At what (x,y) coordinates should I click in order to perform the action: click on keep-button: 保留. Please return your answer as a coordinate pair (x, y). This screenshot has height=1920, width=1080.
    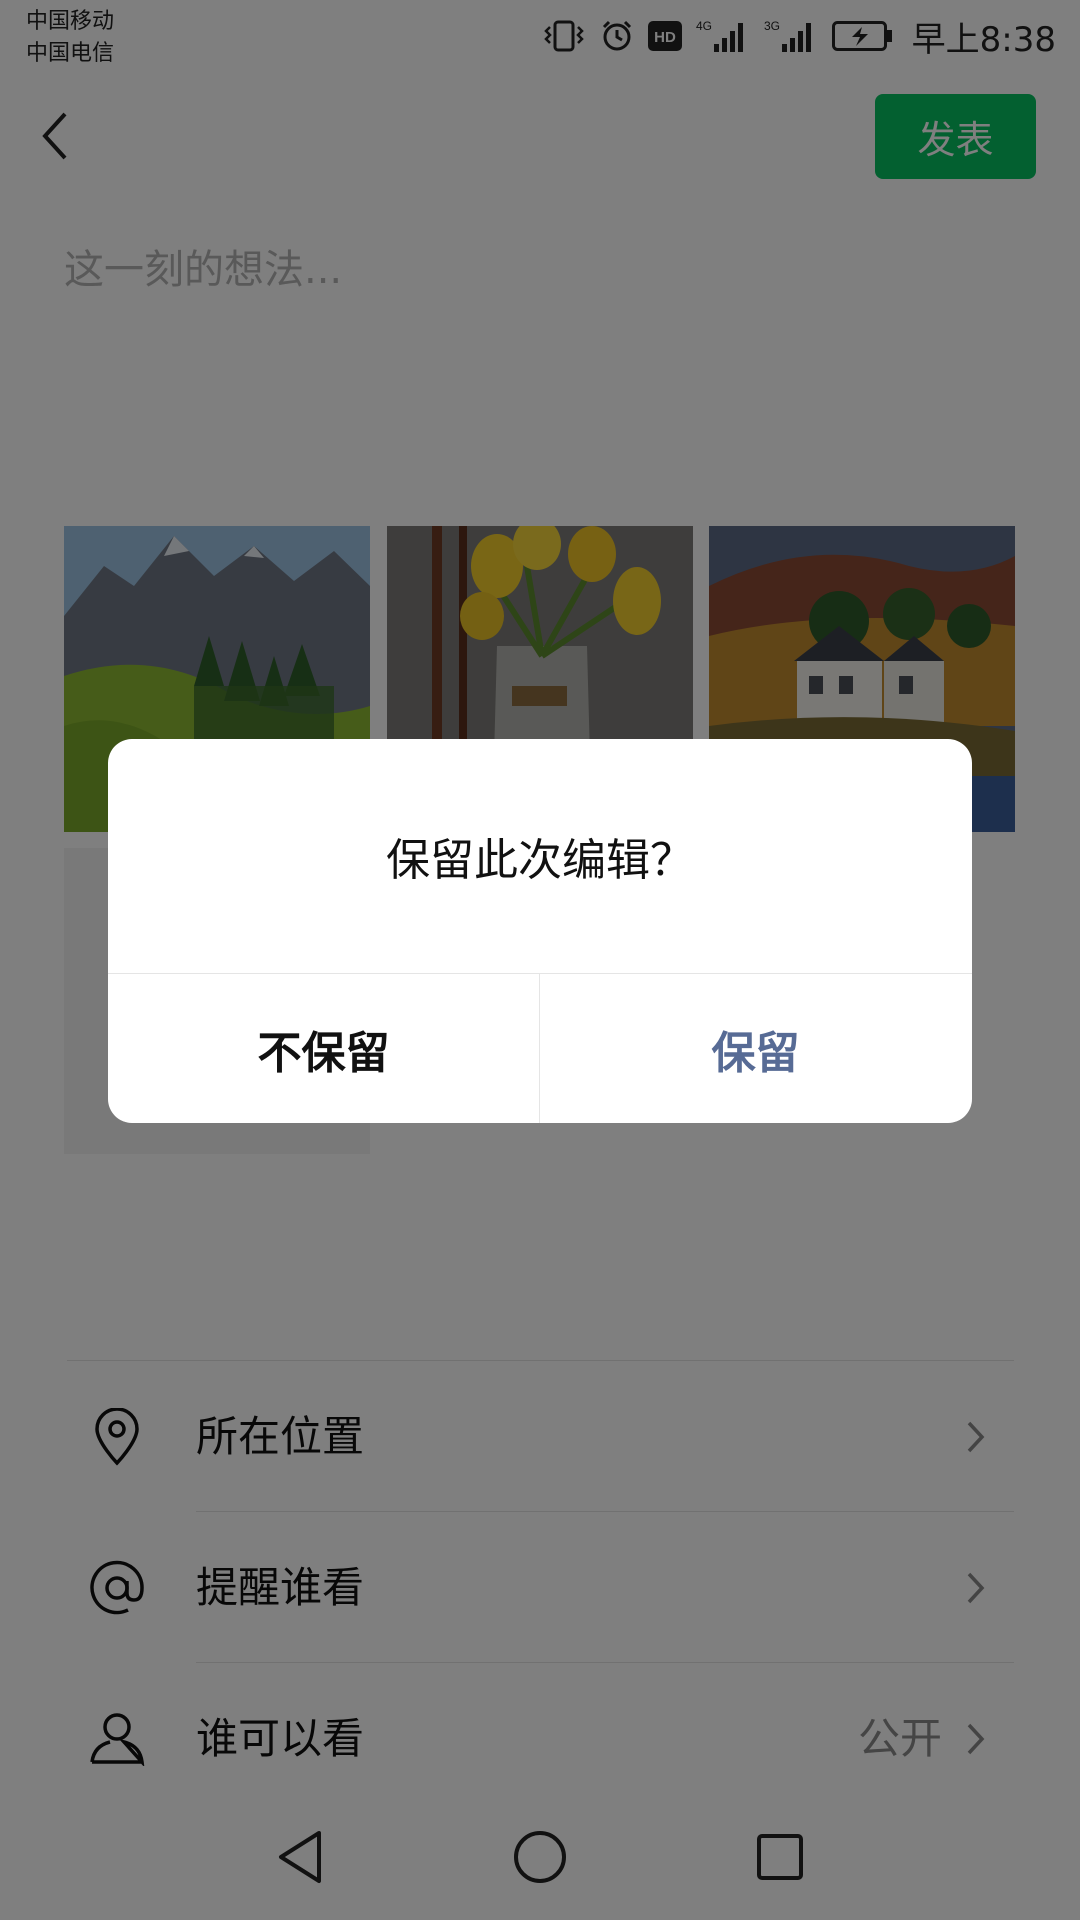
    Looking at the image, I should click on (755, 1048).